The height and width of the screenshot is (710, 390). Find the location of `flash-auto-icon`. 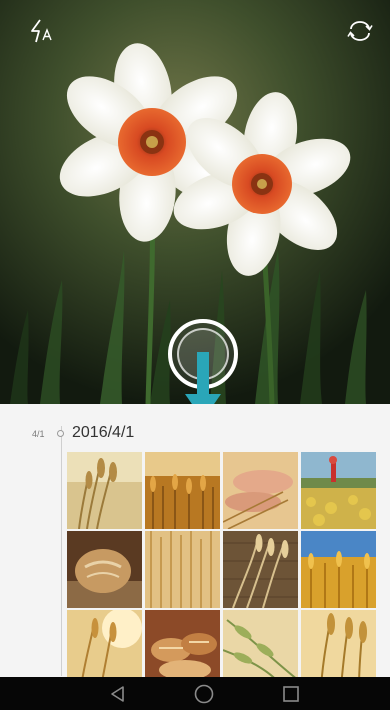

flash-auto-icon is located at coordinates (41, 31).